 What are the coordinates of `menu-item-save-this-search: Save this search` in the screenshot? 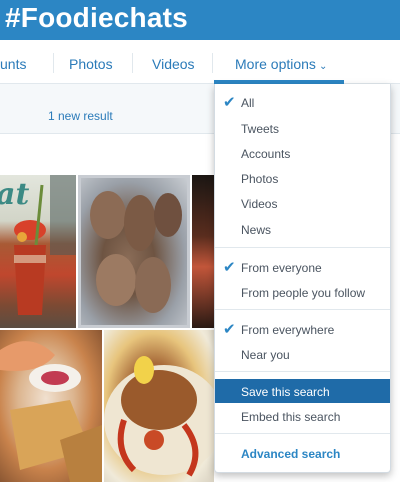 It's located at (302, 391).